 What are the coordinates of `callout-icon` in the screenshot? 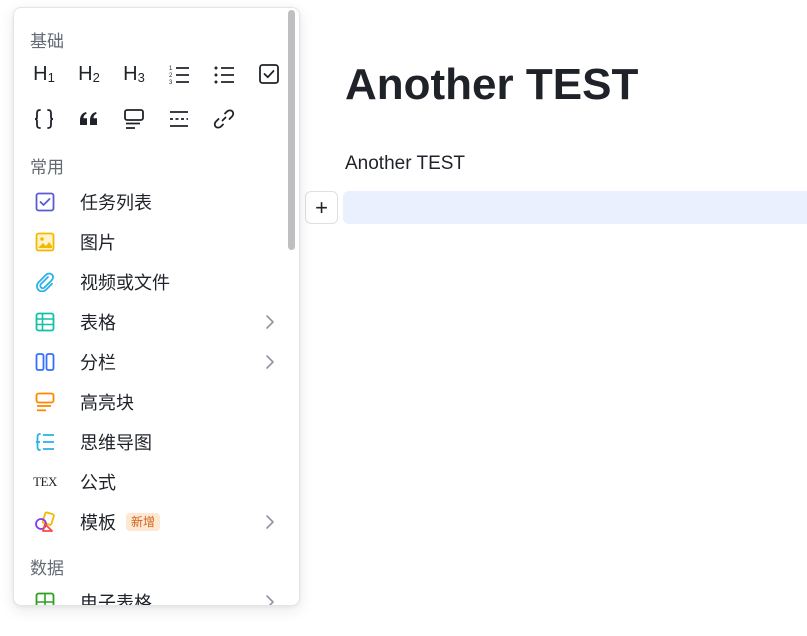 It's located at (134, 119).